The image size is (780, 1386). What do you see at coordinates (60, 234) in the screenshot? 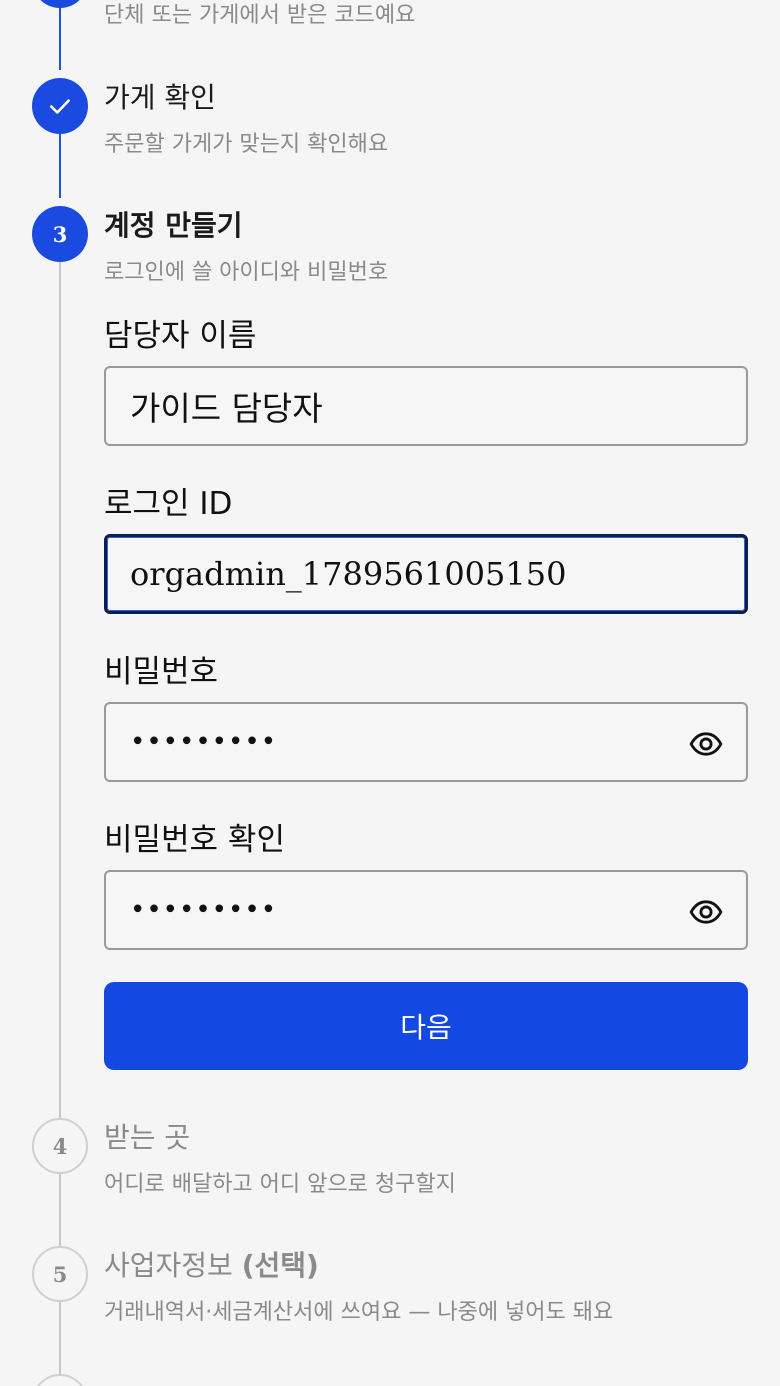
I see `step-3-circle: 3` at bounding box center [60, 234].